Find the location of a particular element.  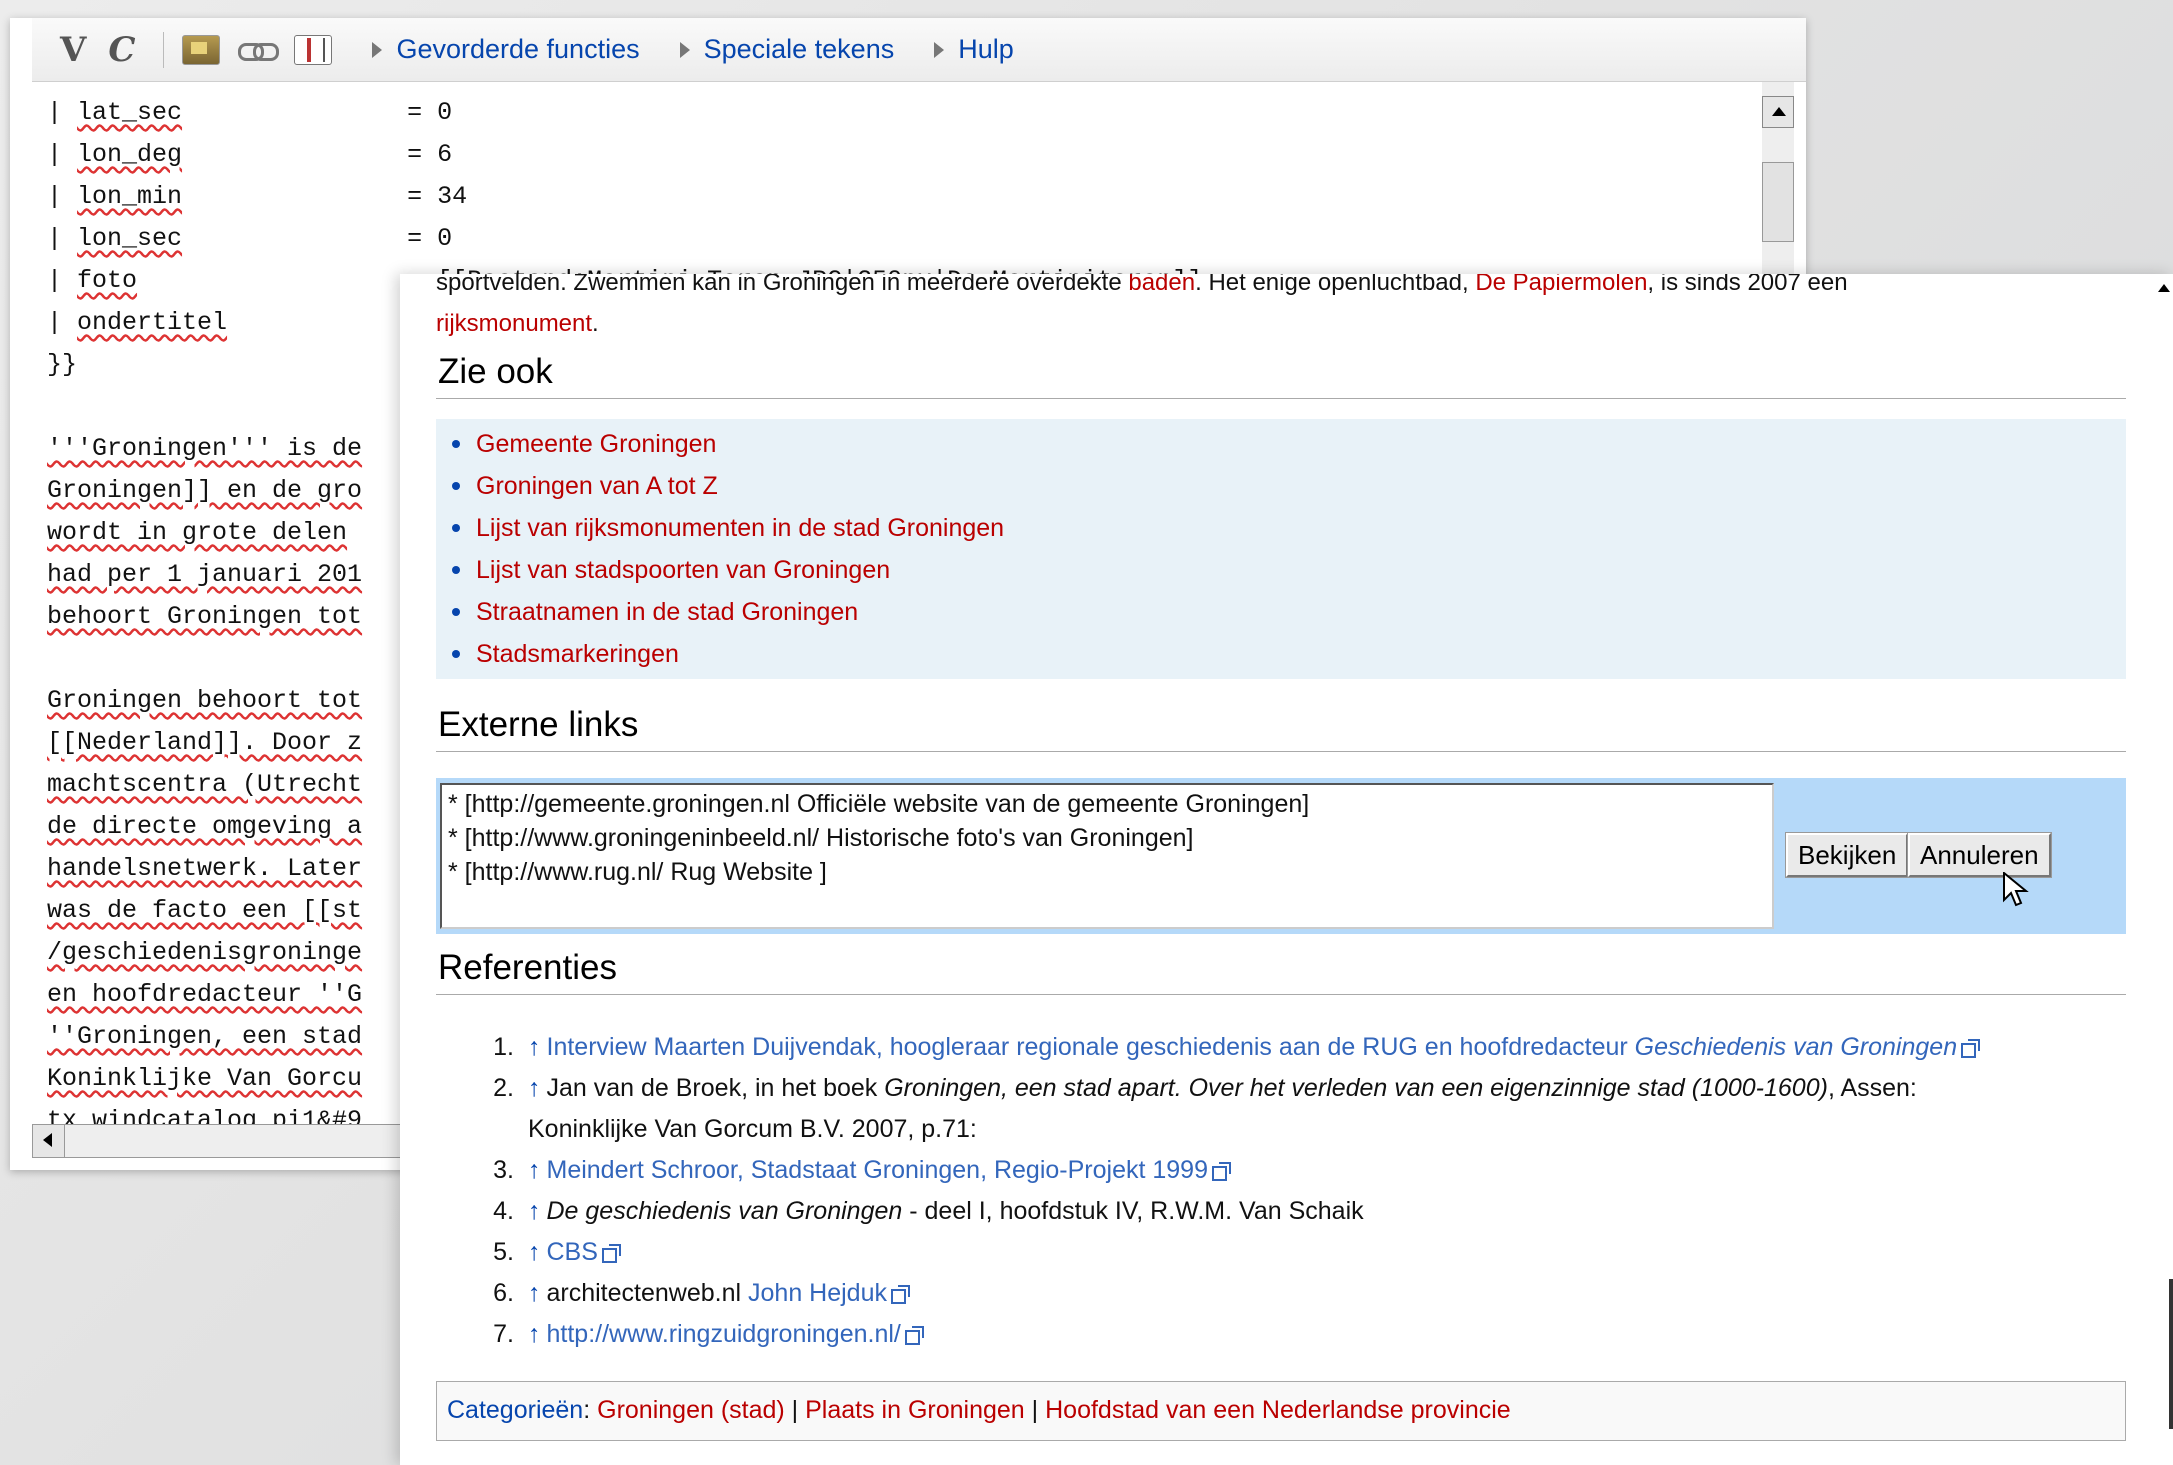

reference-link: CBS is located at coordinates (572, 1252).